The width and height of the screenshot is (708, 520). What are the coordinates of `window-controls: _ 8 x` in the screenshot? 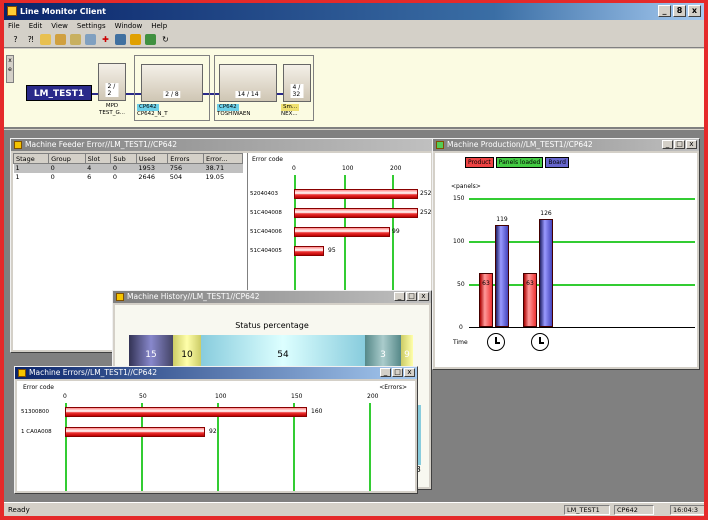 It's located at (679, 11).